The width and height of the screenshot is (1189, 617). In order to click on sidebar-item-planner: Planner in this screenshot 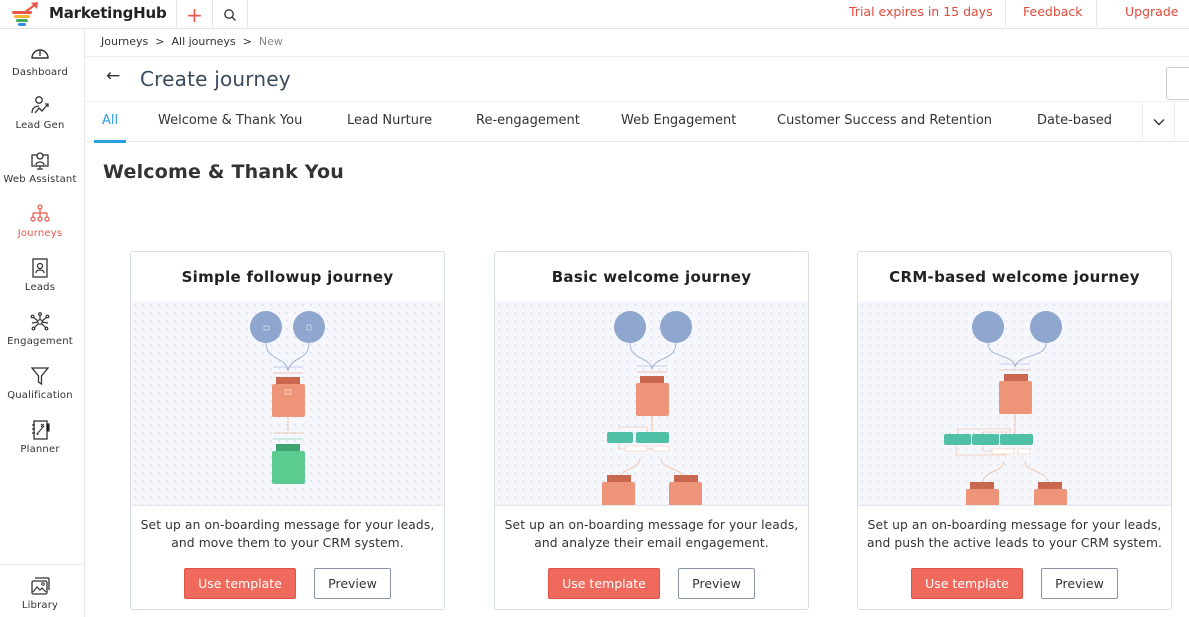, I will do `click(40, 437)`.